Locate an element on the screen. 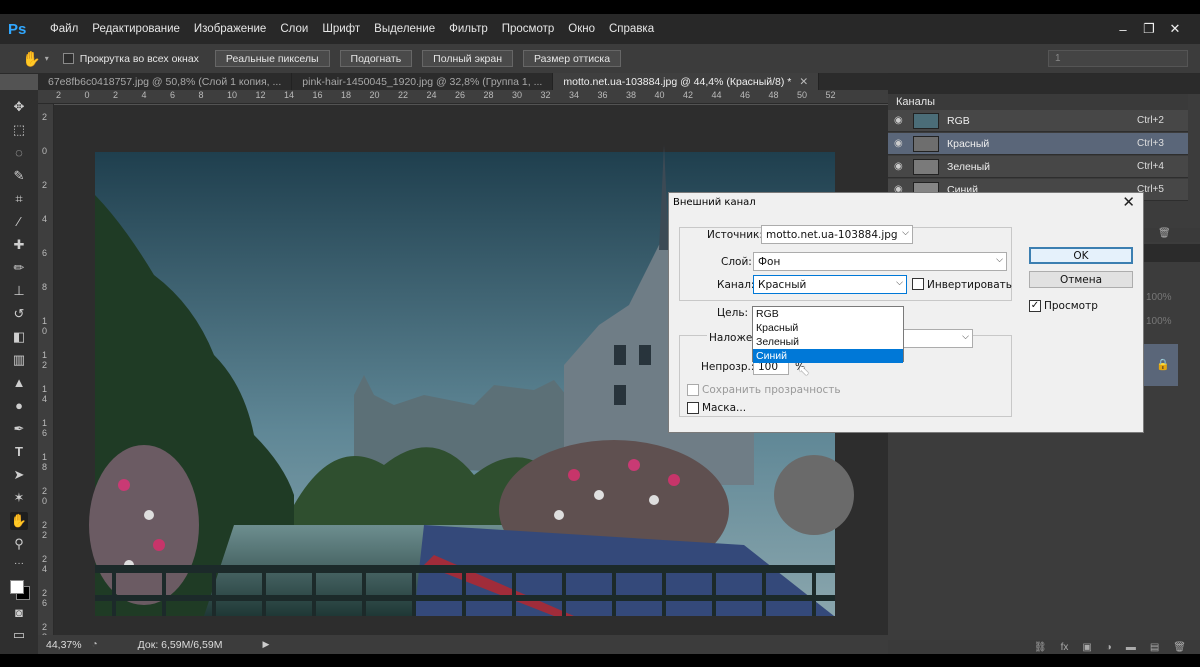 The image size is (1200, 667). blur-tool-icon: ▲ is located at coordinates (19, 383).